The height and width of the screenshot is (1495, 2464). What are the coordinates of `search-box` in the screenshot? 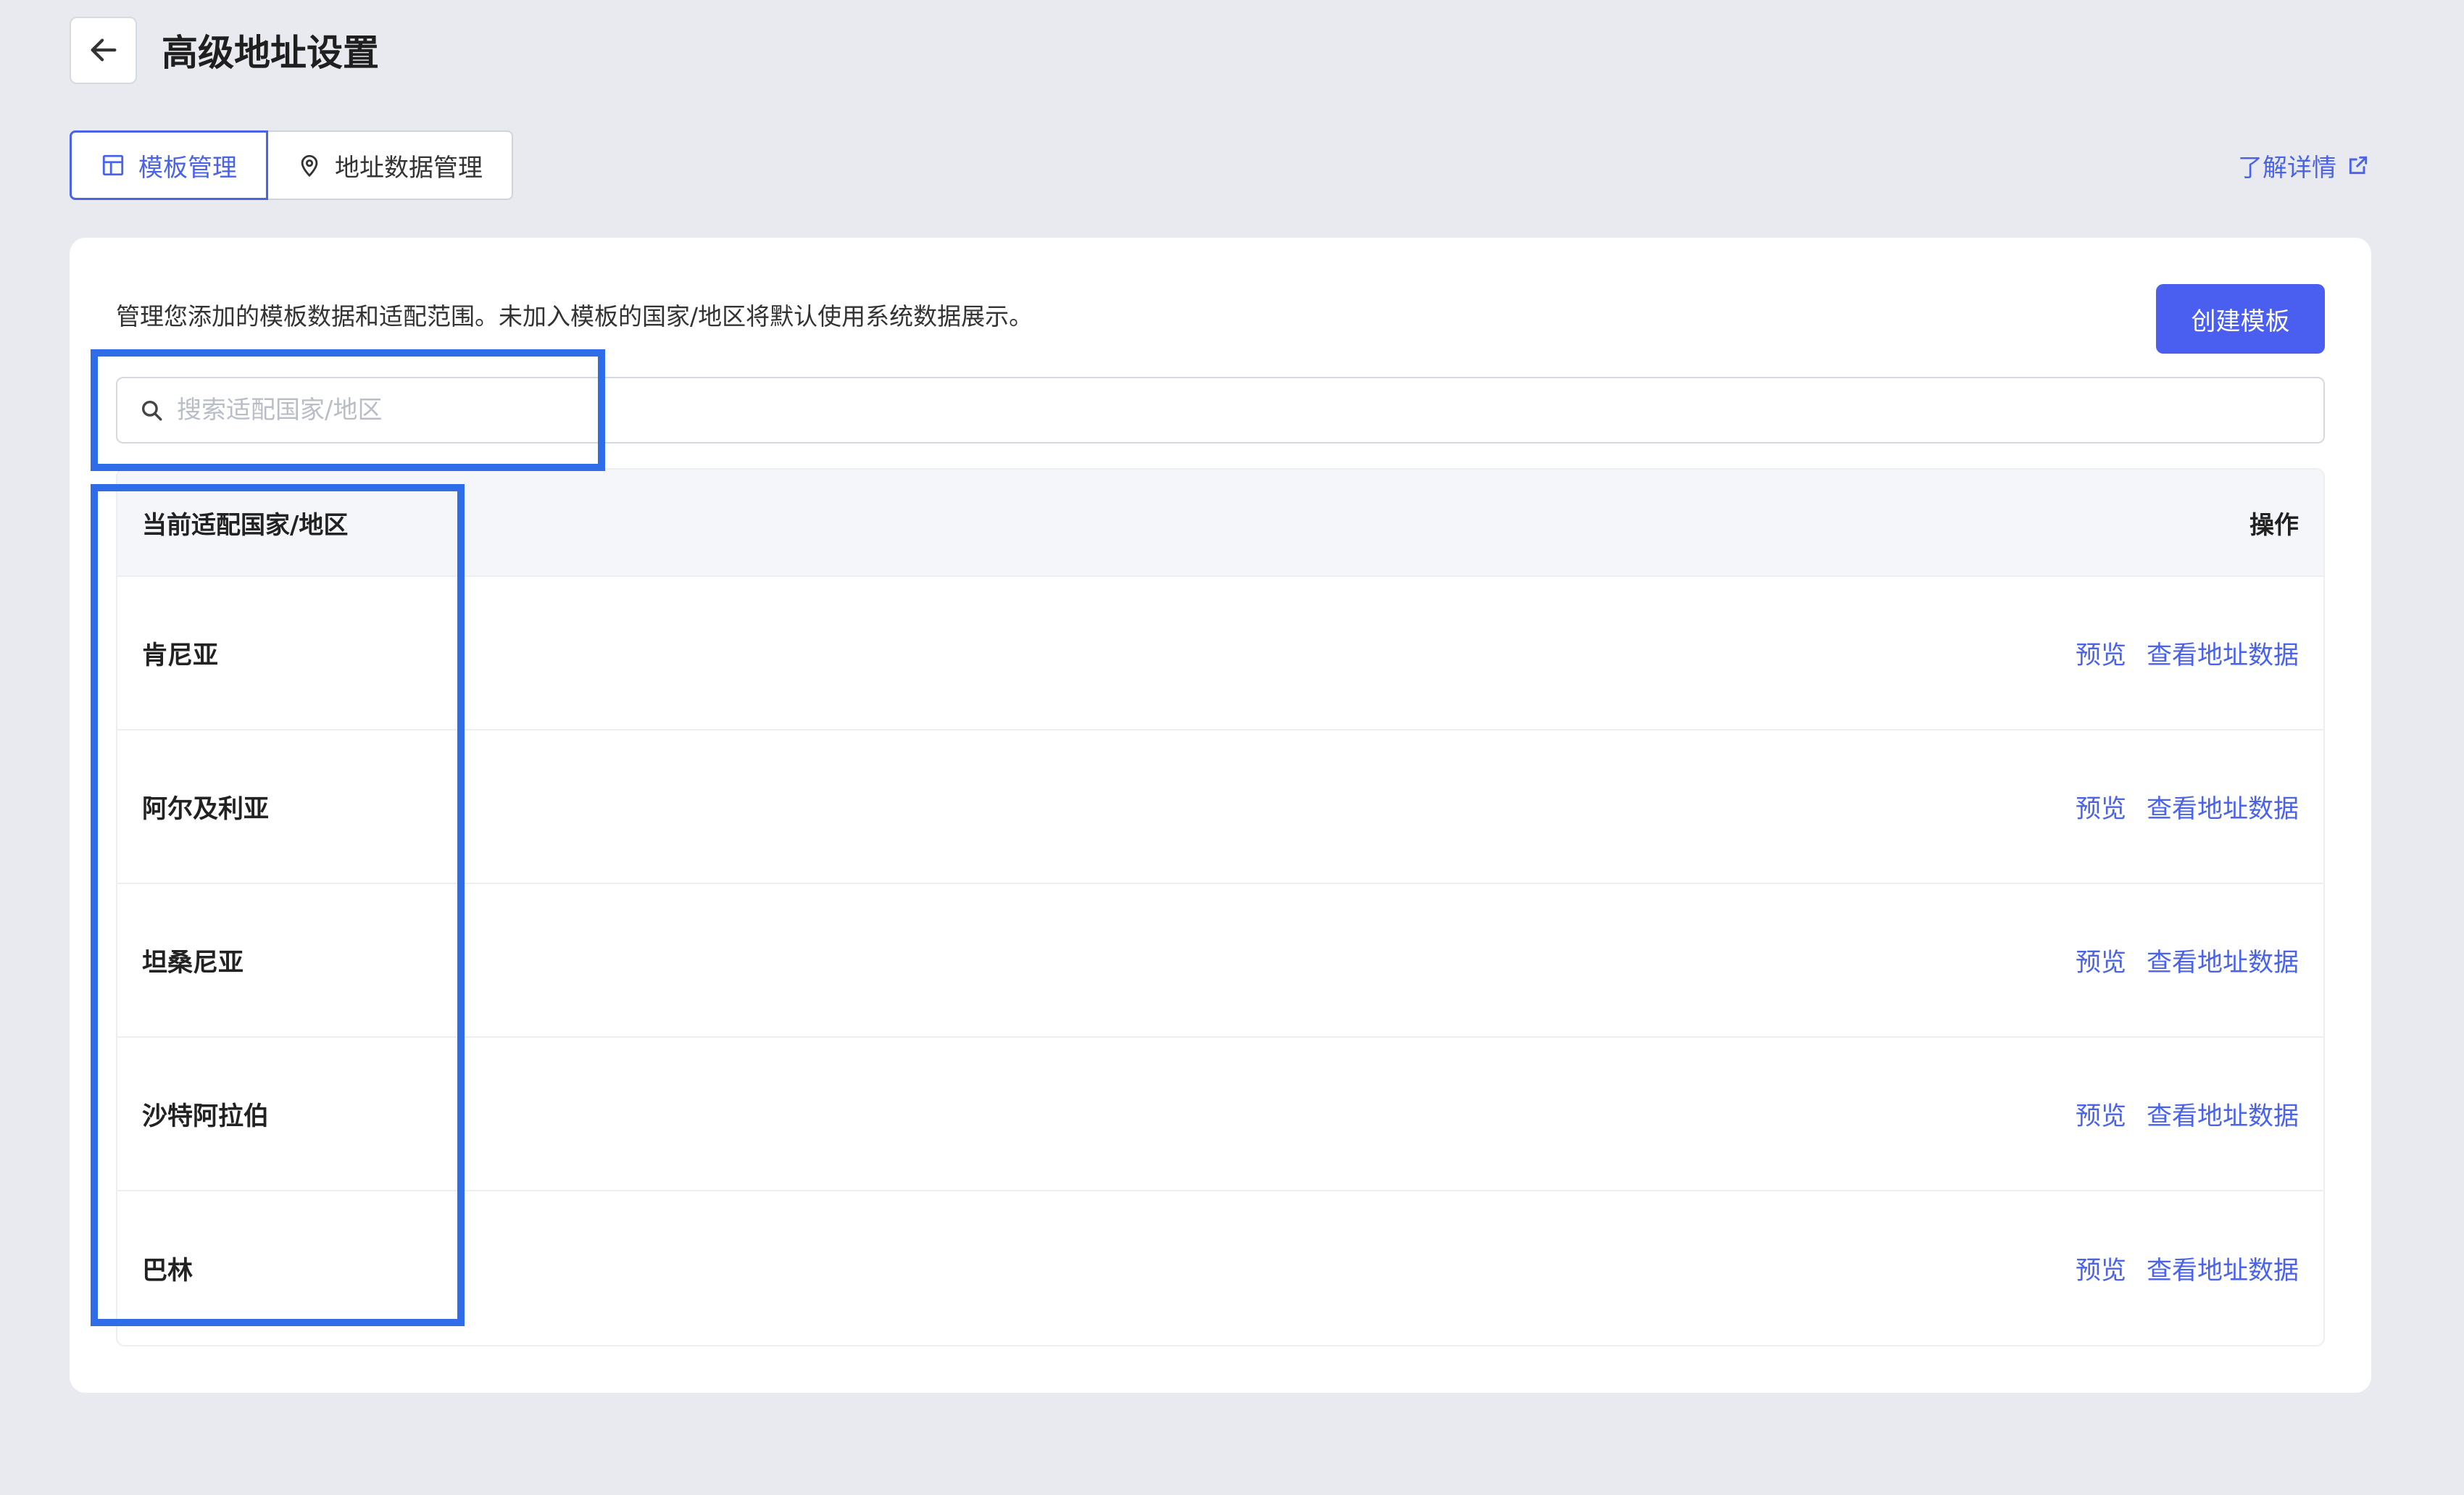 It's located at (1220, 410).